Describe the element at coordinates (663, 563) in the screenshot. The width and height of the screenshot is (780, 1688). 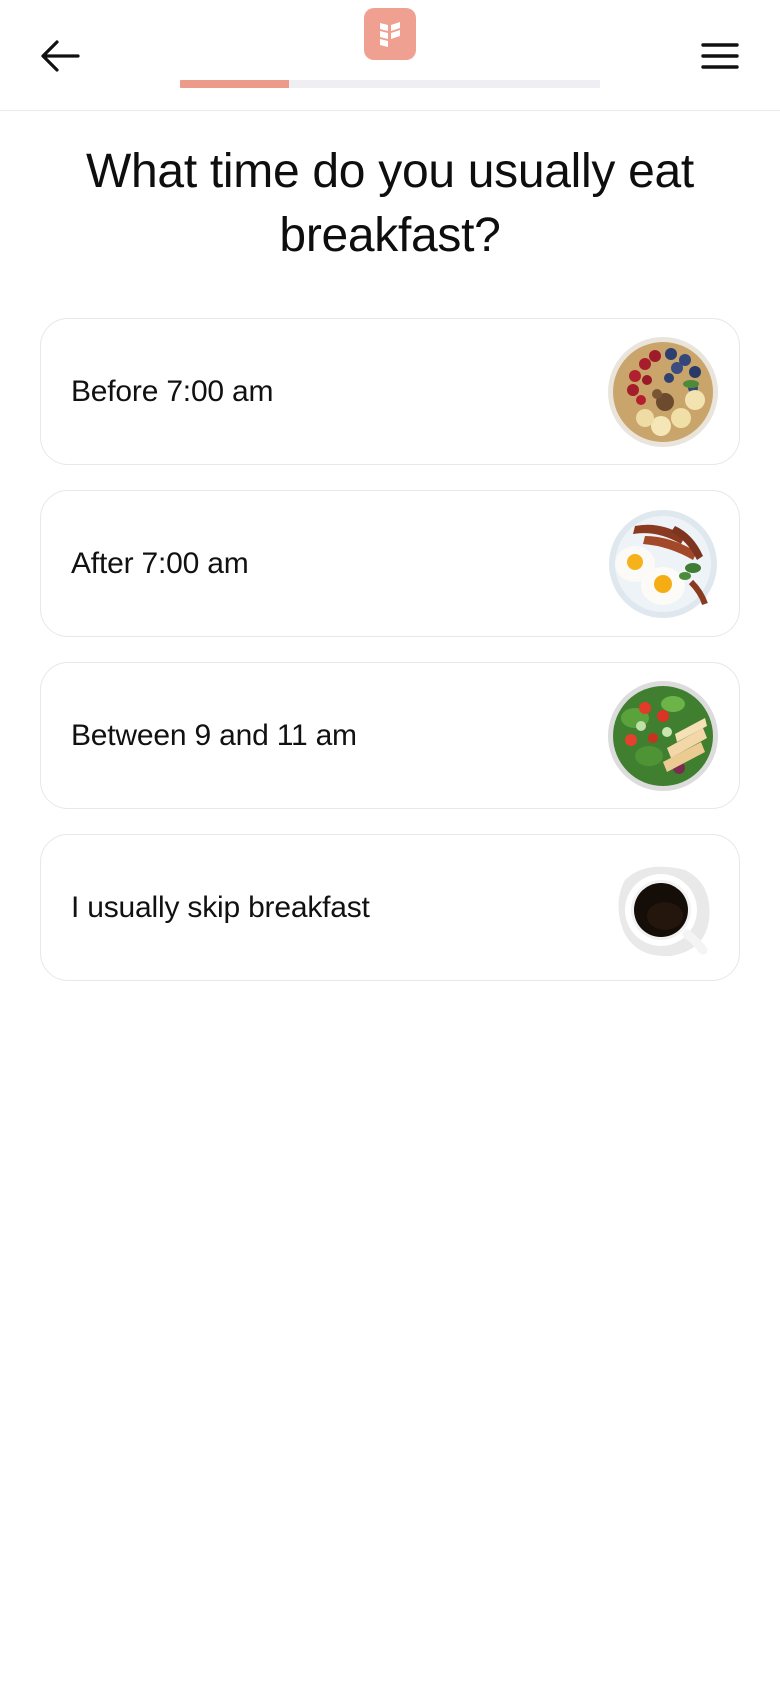
I see `eggs-bacon-plate-image` at that location.